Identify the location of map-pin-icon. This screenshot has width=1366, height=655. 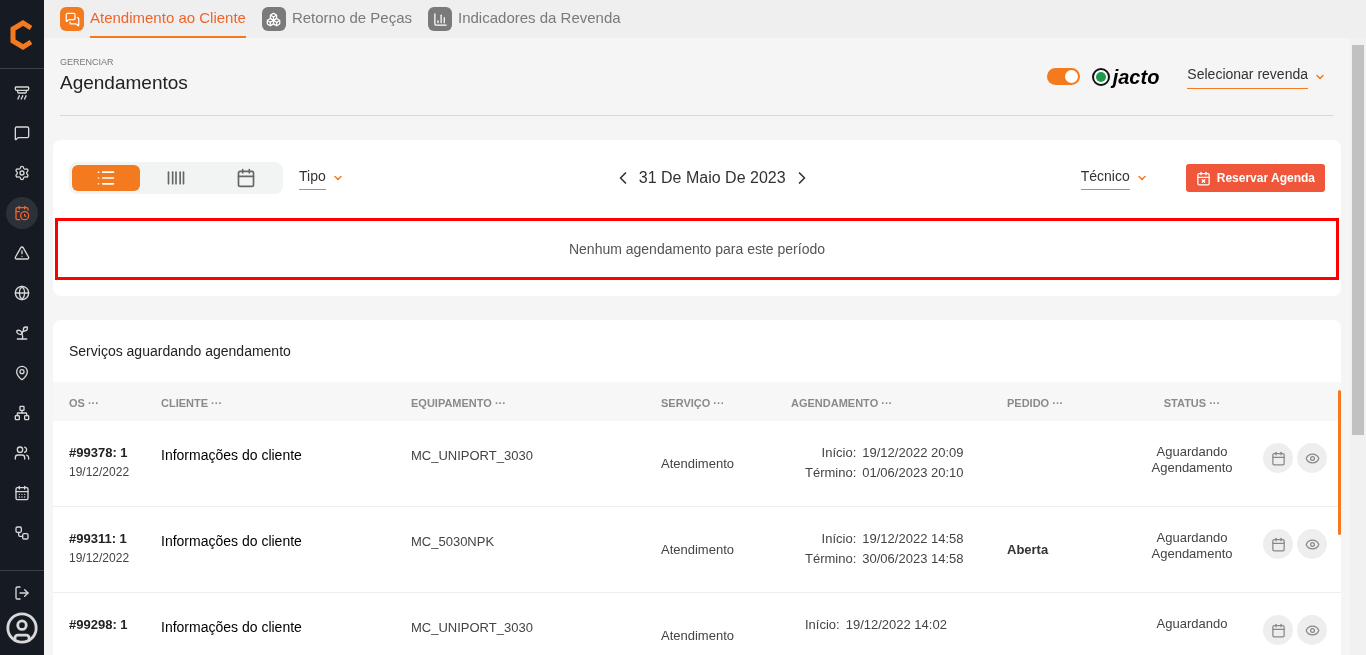
(22, 373).